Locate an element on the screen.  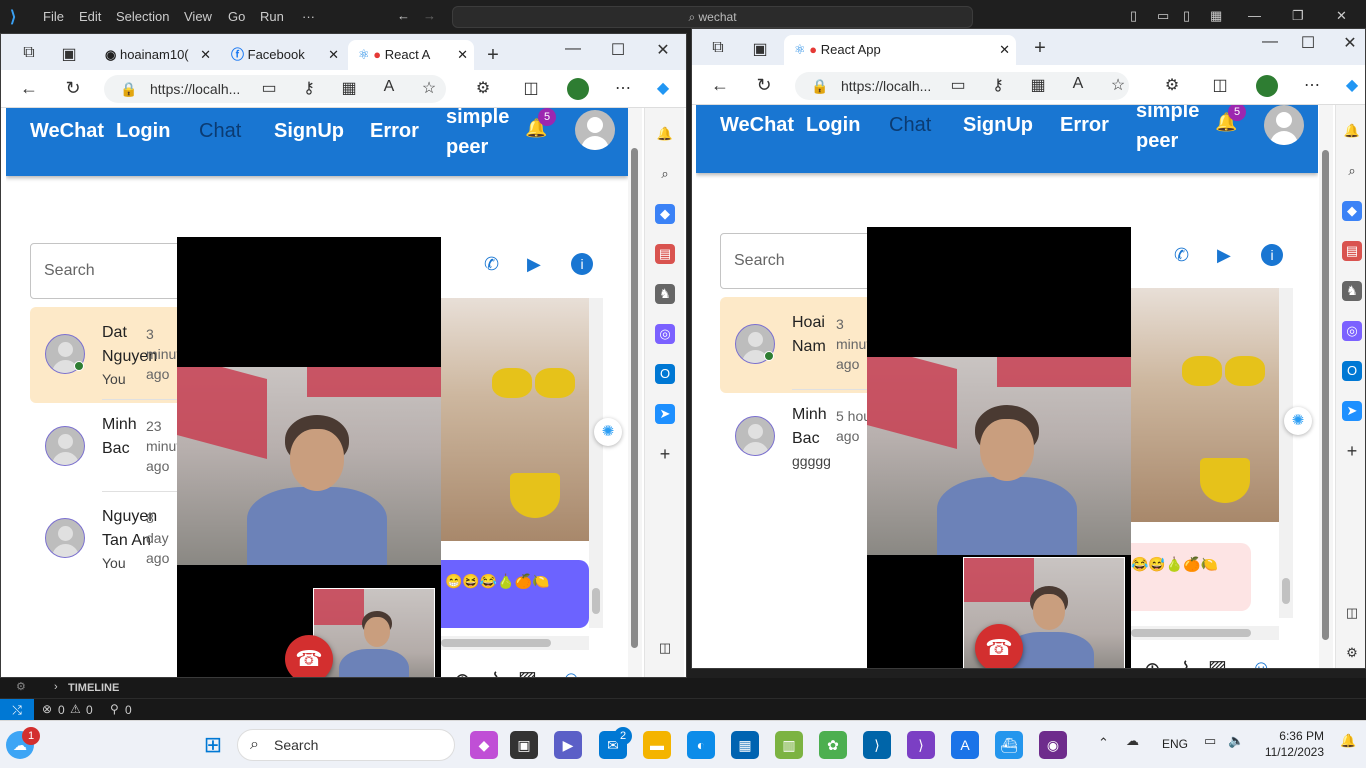
menu-view: View is located at coordinates (198, 16).